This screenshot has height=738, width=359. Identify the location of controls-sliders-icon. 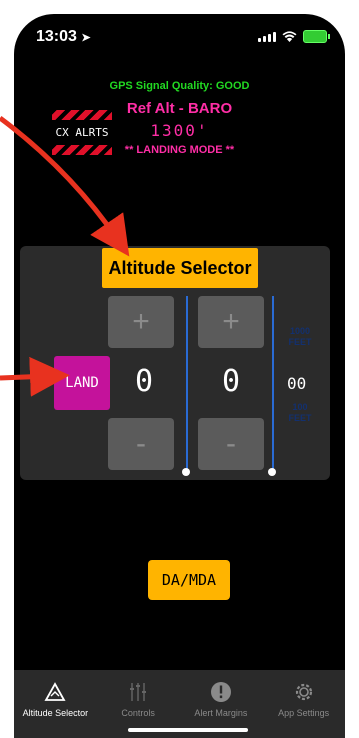
(138, 692).